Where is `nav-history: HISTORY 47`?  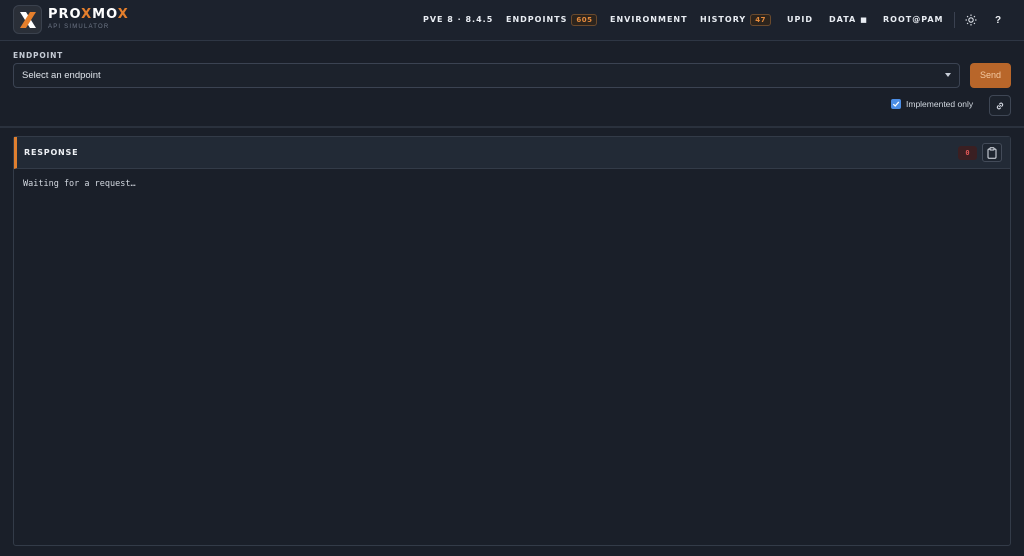 nav-history: HISTORY 47 is located at coordinates (735, 20).